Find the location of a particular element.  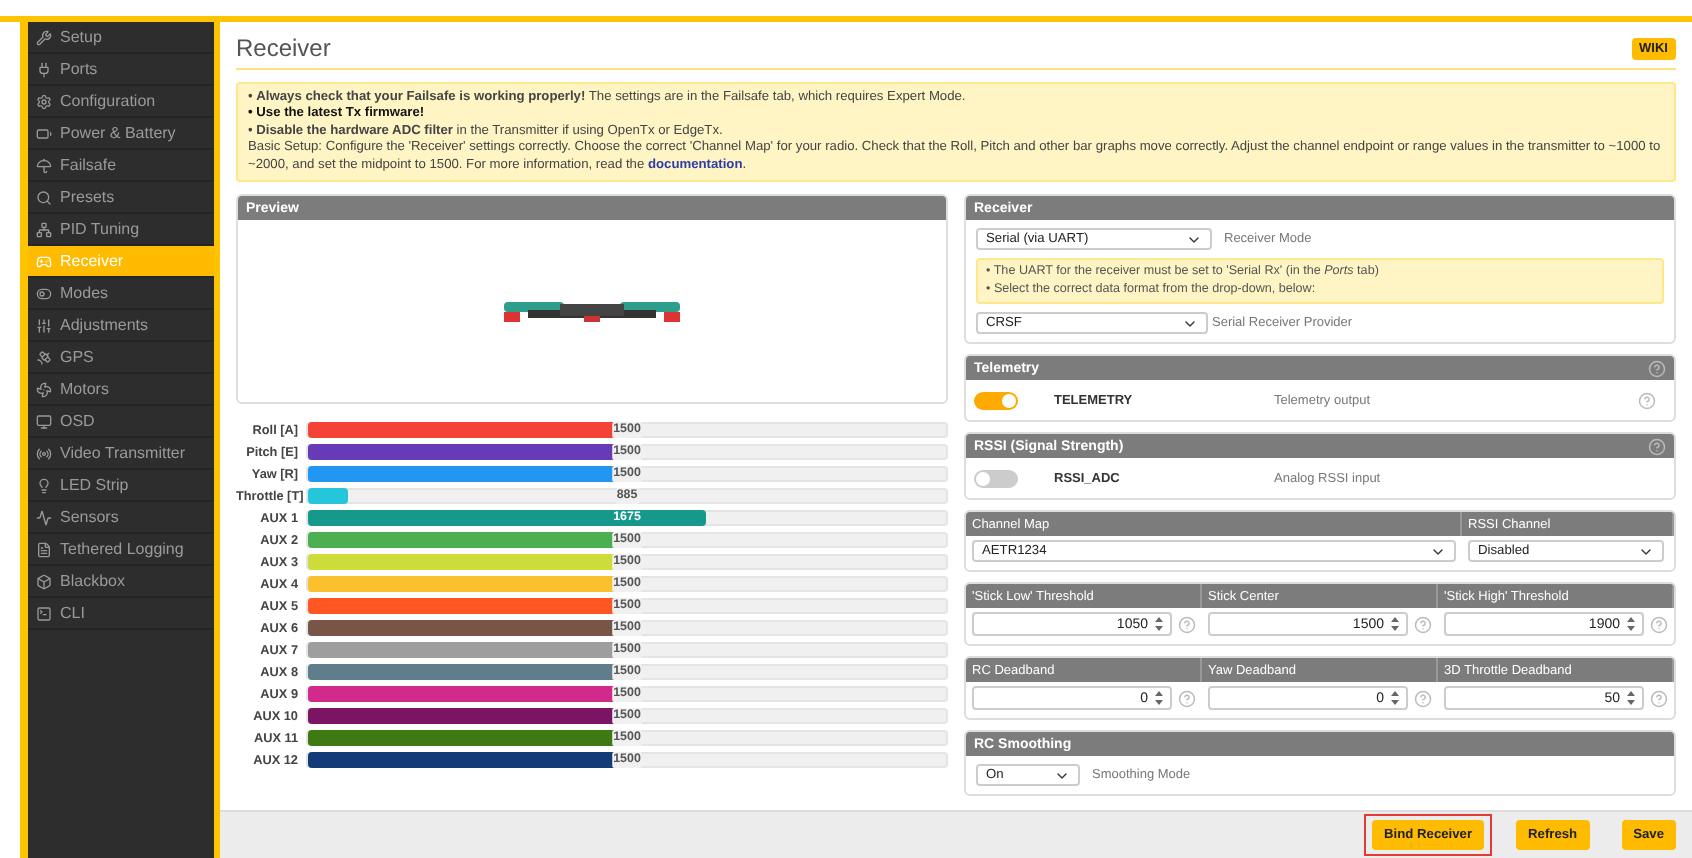

wrench-icon is located at coordinates (44, 37).